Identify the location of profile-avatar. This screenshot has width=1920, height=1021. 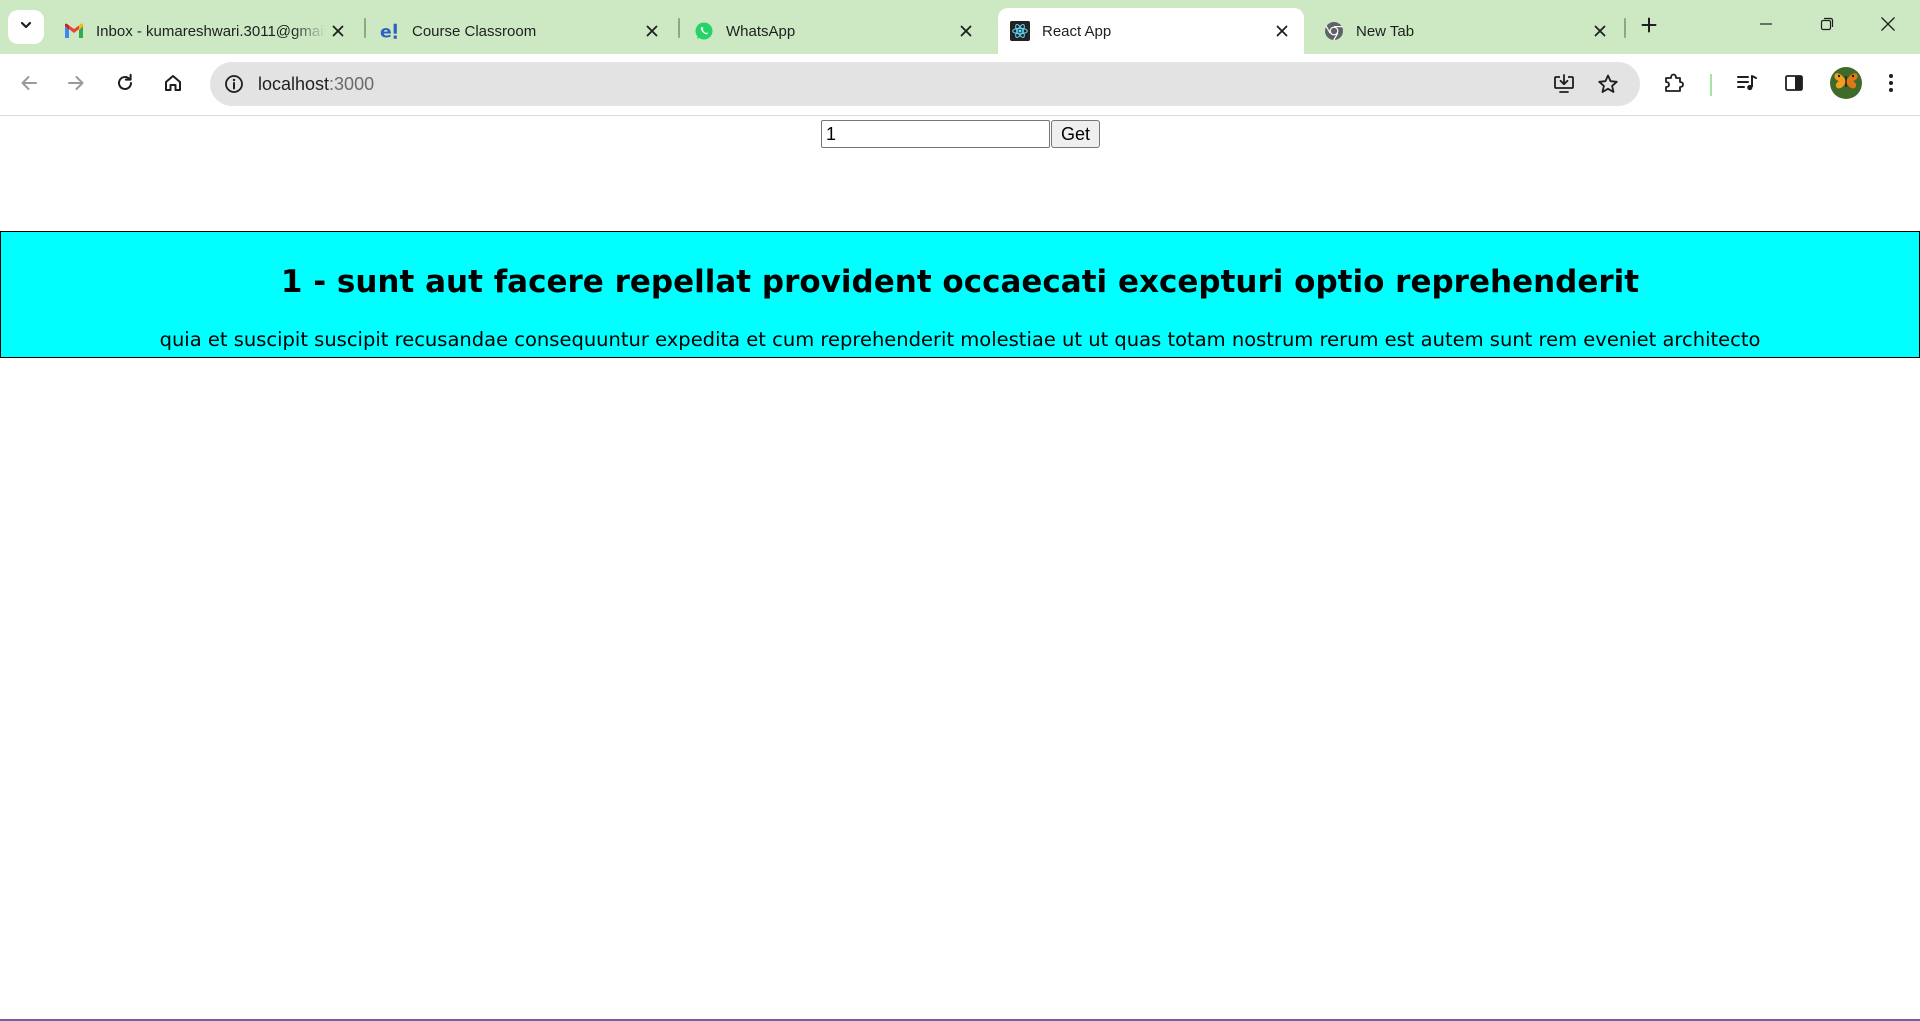
(1846, 83).